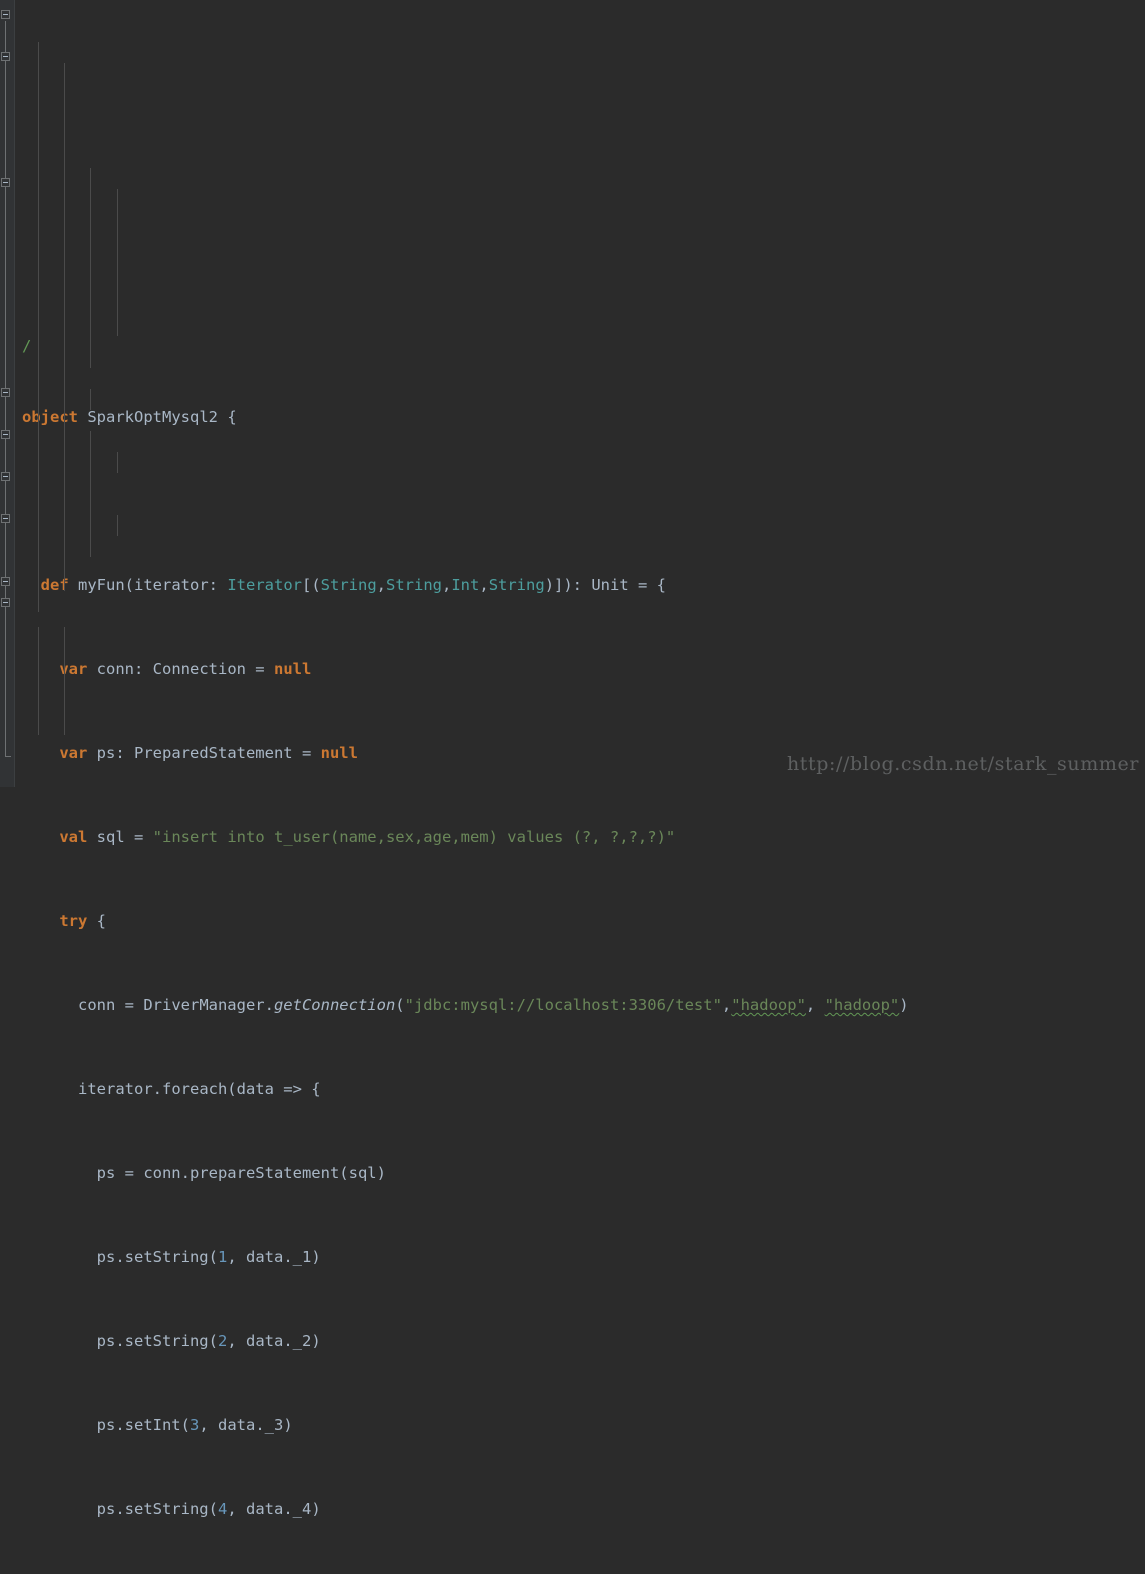 This screenshot has width=1145, height=1574. Describe the element at coordinates (579, 345) in the screenshot. I see `code-line-partial-comment: /` at that location.